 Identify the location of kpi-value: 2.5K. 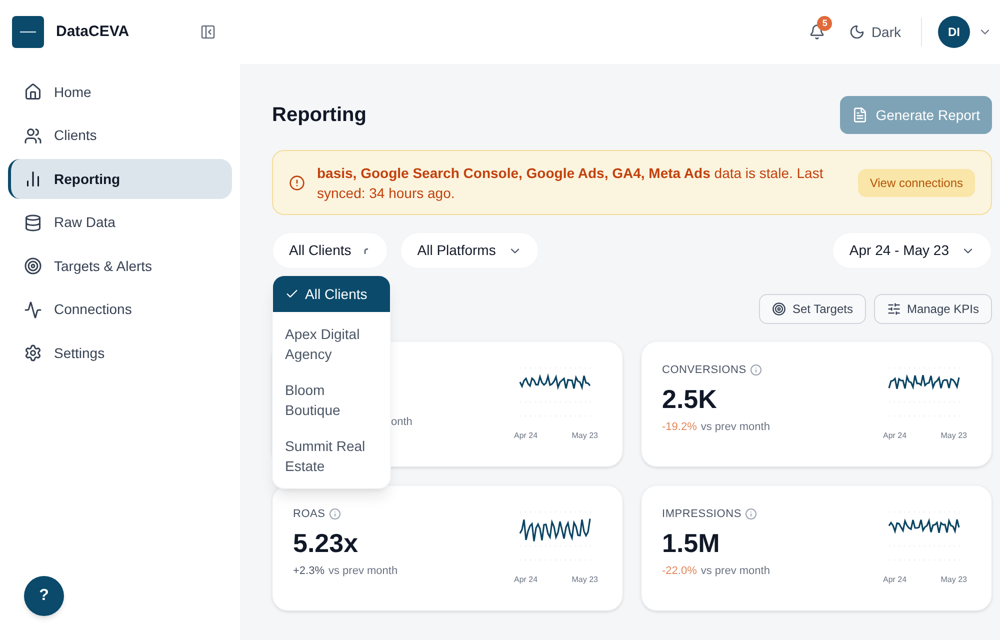
(690, 398).